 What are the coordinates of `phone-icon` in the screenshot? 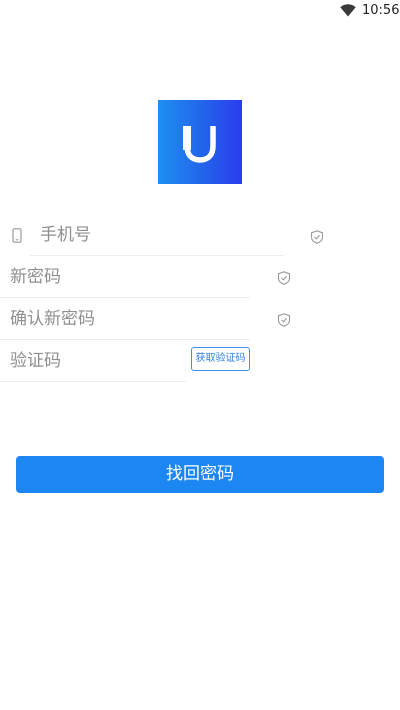 It's located at (17, 235).